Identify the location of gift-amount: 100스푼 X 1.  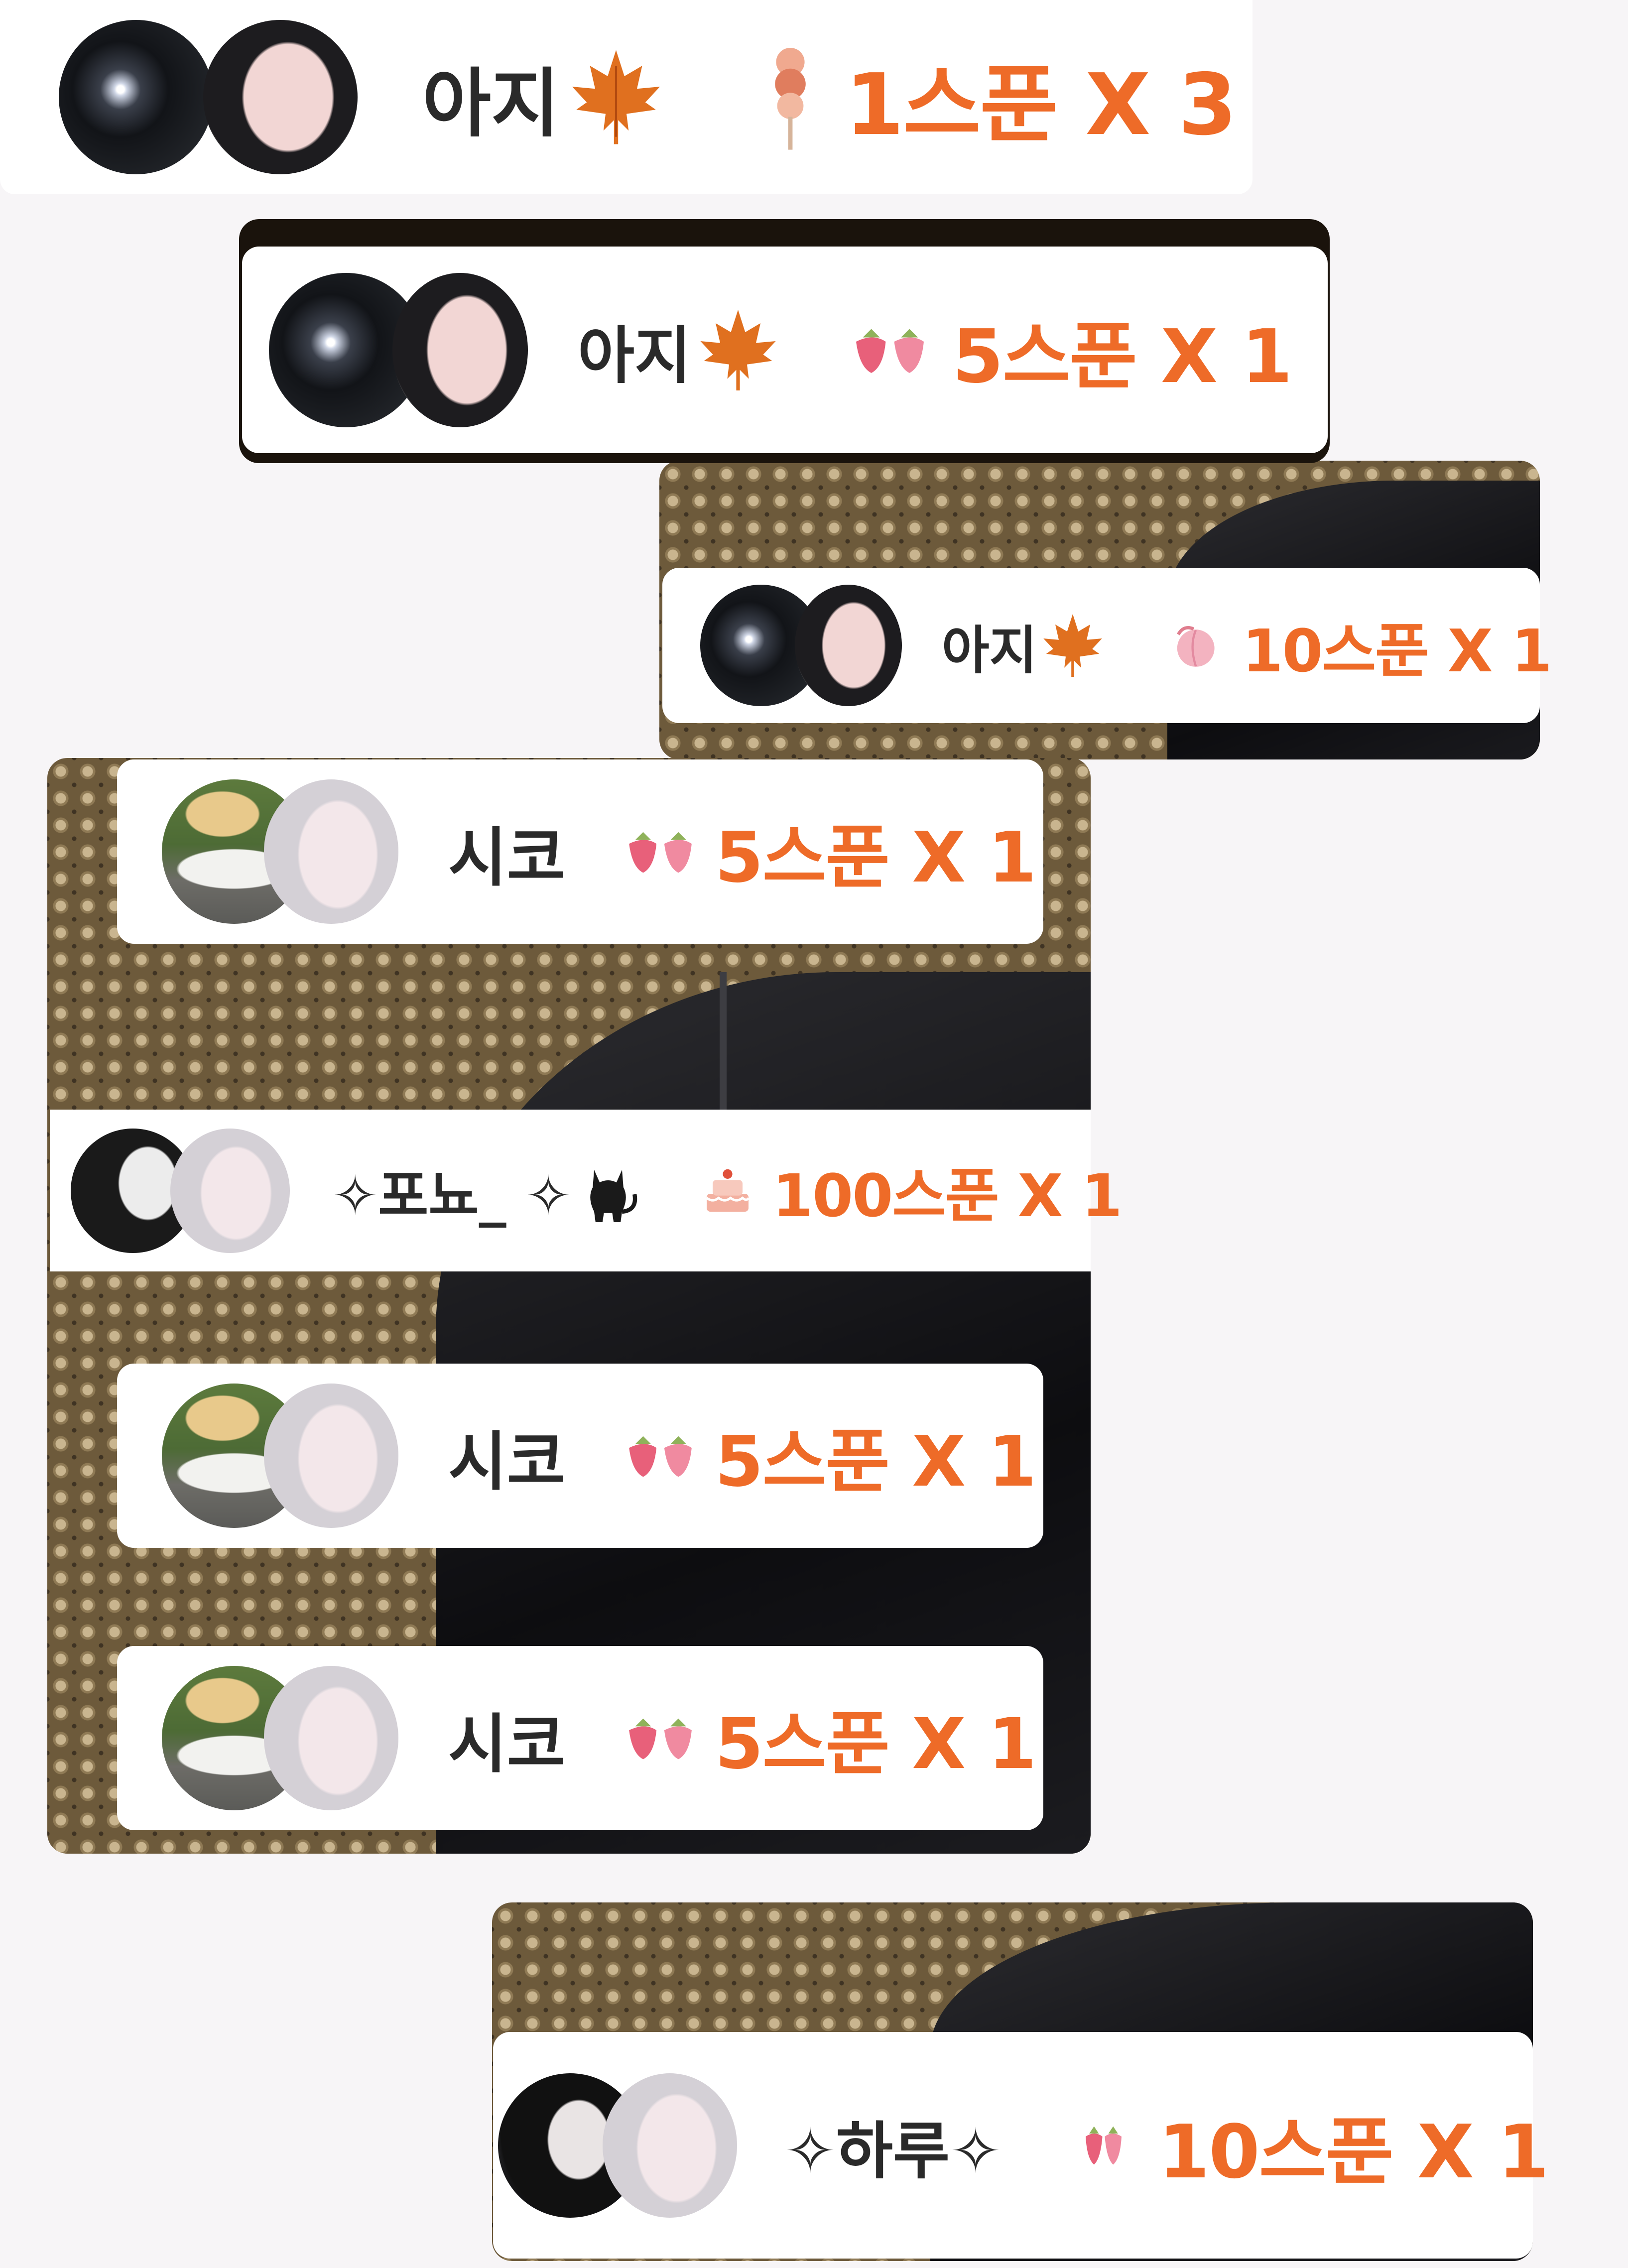
(948, 1195).